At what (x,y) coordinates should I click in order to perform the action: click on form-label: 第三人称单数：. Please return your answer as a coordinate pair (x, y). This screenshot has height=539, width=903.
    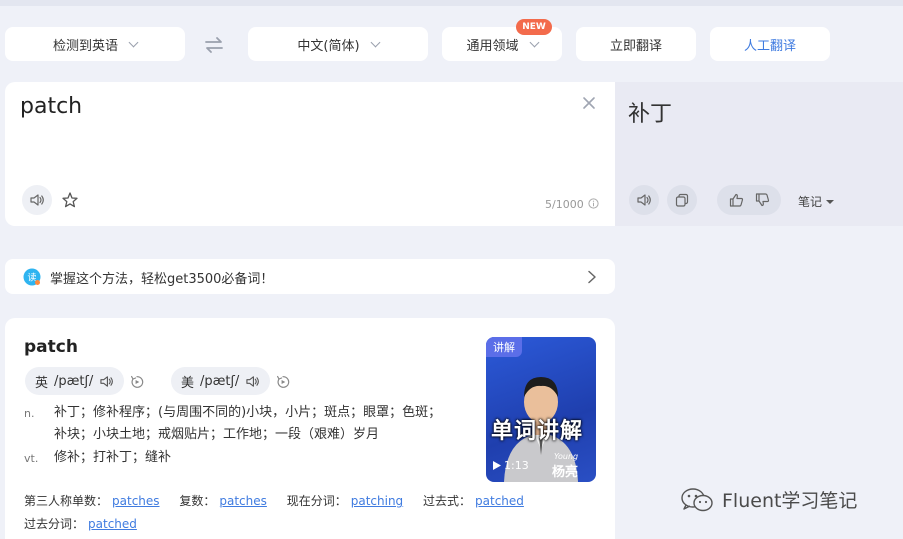
    Looking at the image, I should click on (66, 501).